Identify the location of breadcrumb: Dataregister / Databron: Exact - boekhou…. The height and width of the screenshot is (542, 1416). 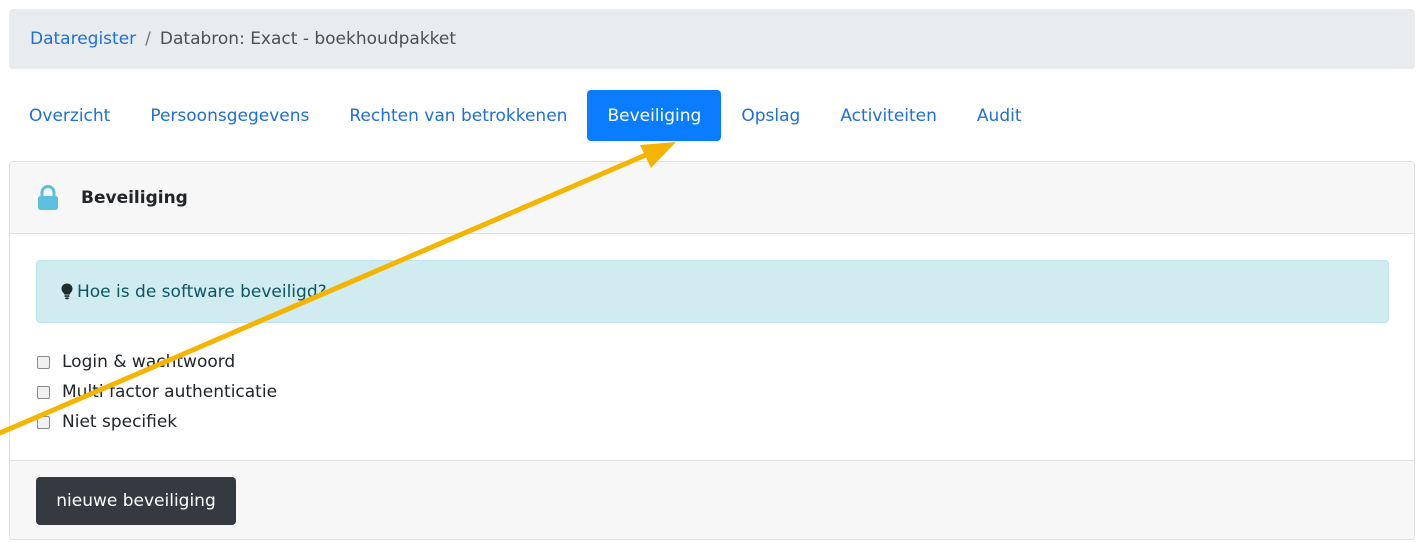
(712, 39).